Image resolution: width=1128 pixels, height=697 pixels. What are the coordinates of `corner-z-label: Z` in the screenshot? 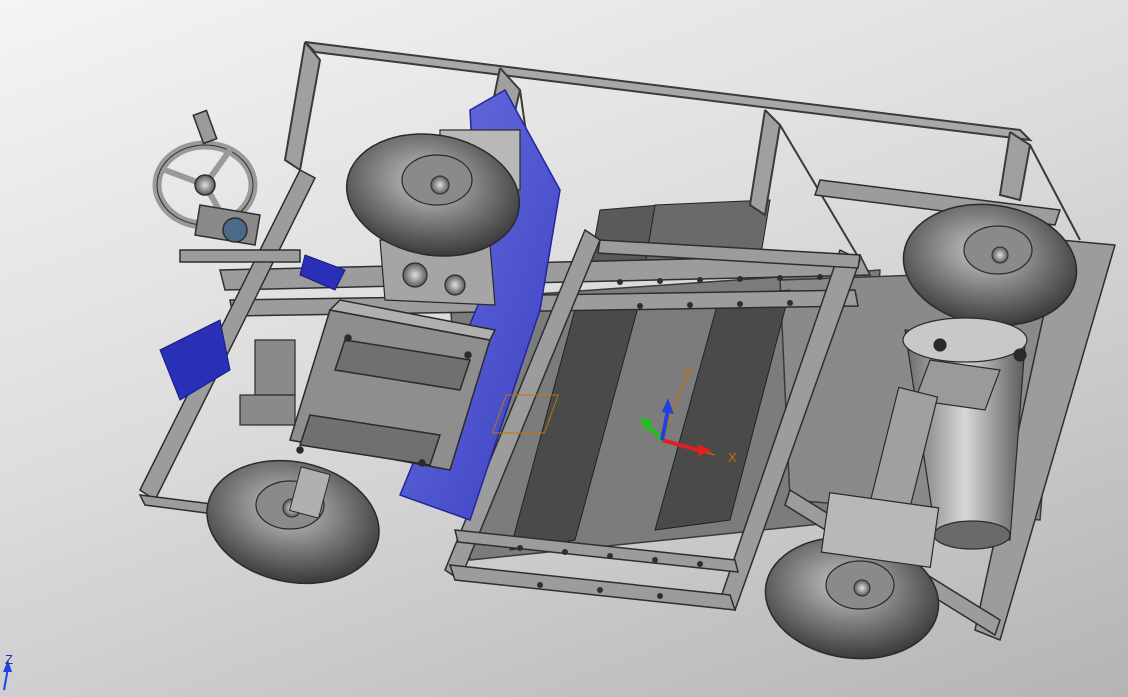 It's located at (9, 659).